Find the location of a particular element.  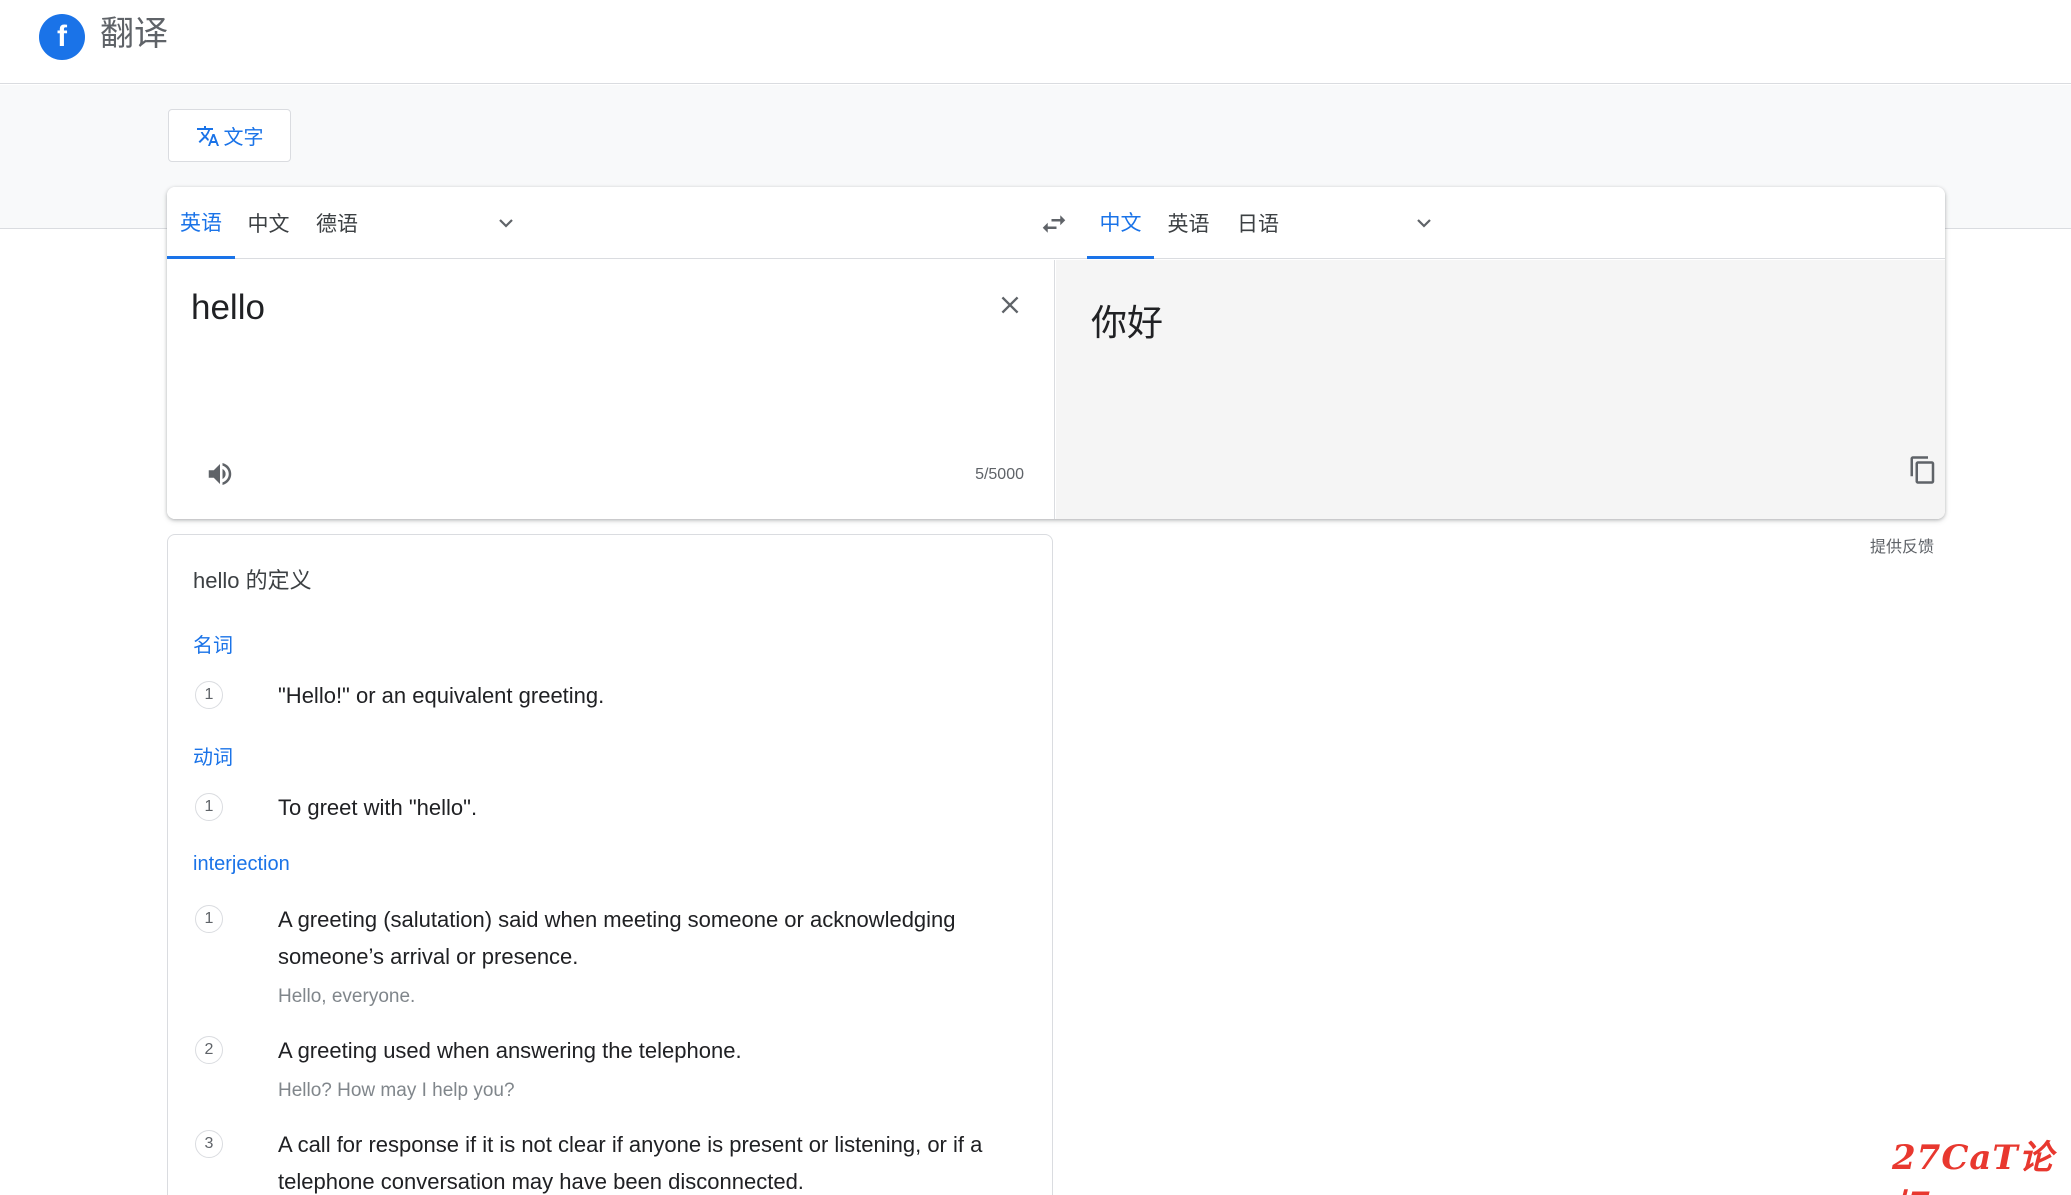

source-tab-chinese: 中文 is located at coordinates (268, 223).